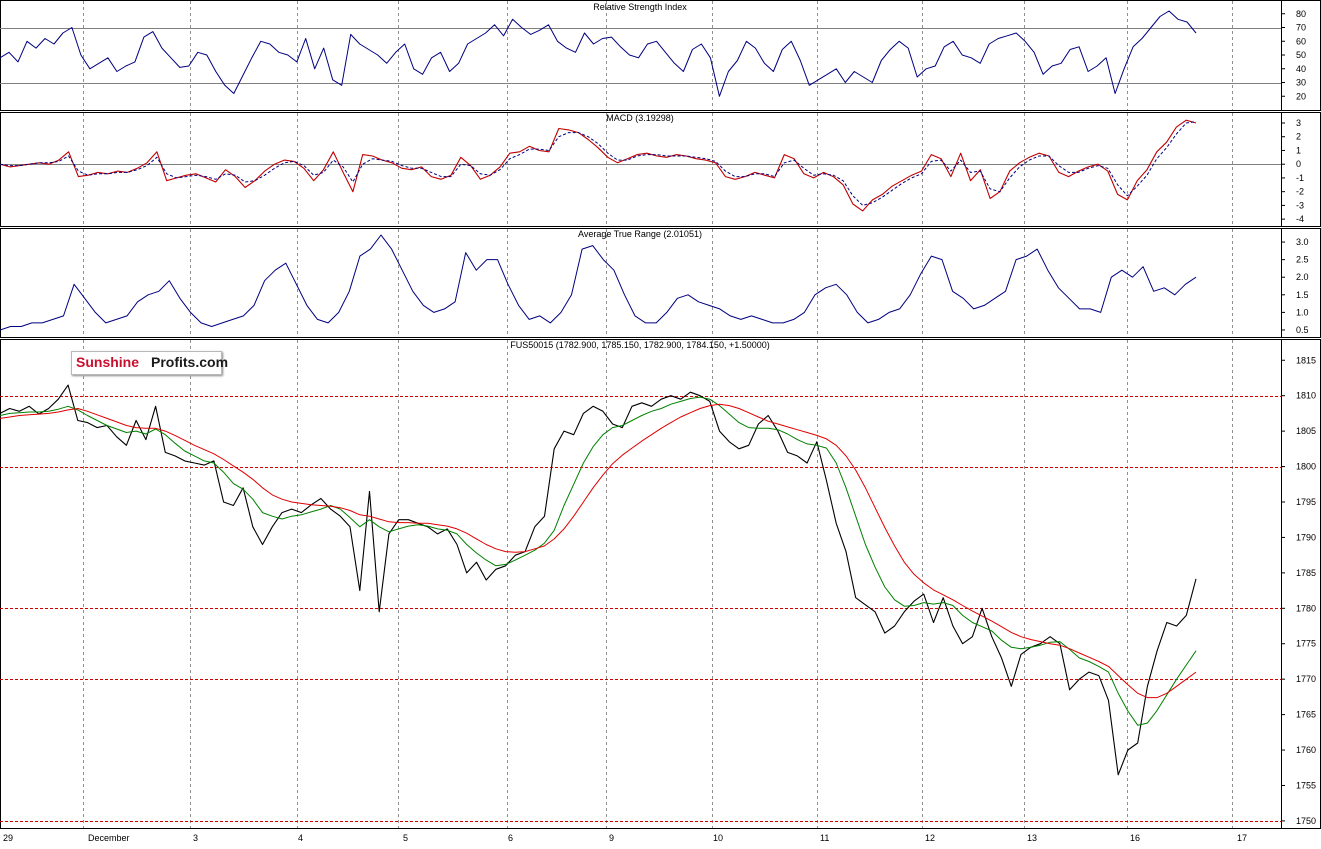 Image resolution: width=1321 pixels, height=849 pixels. Describe the element at coordinates (1306, 750) in the screenshot. I see `y-tick-label: 1760` at that location.